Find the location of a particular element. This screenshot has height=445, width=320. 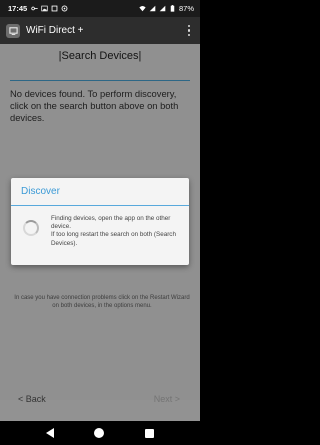

image-icon is located at coordinates (44, 8).